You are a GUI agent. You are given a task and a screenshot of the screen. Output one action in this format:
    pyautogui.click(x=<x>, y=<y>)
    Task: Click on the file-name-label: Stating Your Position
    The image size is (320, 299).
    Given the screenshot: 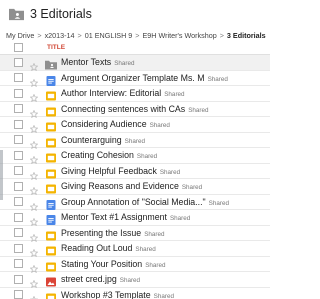 What is the action you would take?
    pyautogui.click(x=102, y=263)
    